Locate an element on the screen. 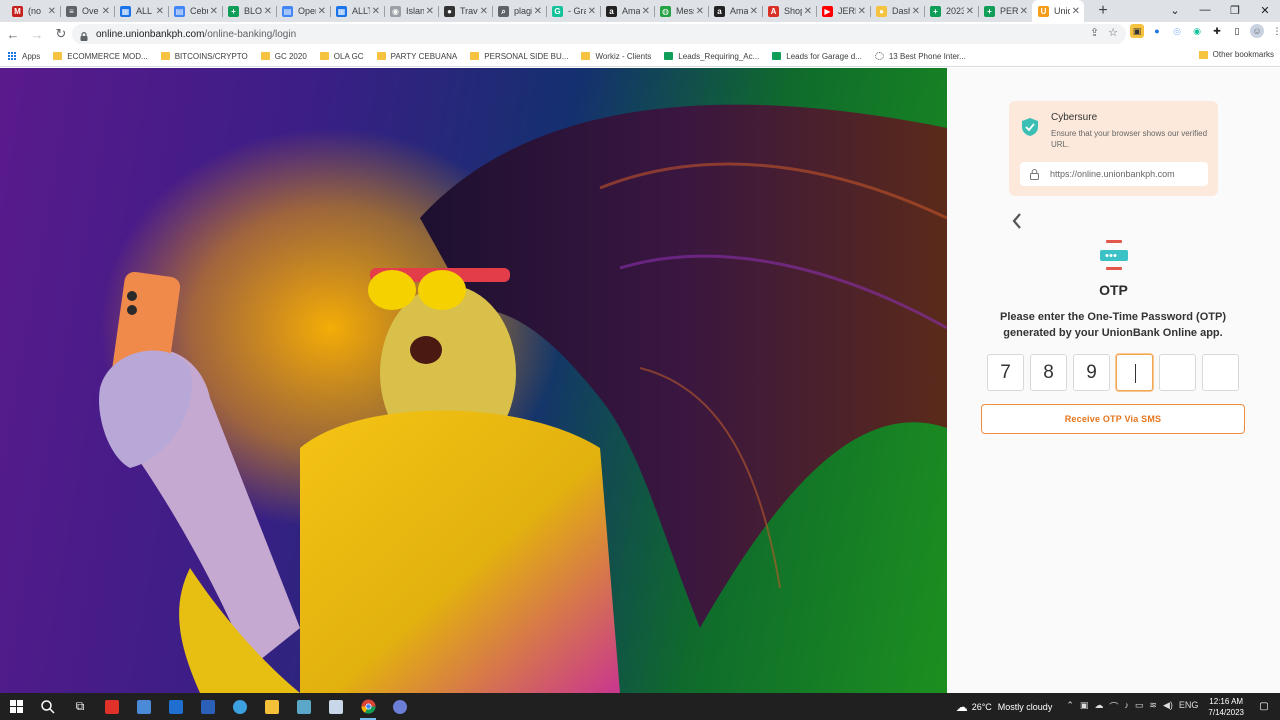 The width and height of the screenshot is (1280, 720). extension-blue-icon: ● is located at coordinates (1157, 31).